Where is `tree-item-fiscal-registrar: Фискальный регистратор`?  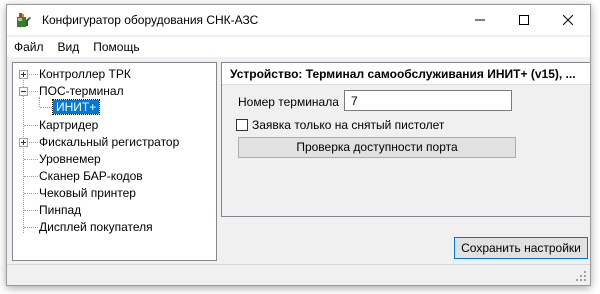
tree-item-fiscal-registrar: Фискальный регистратор is located at coordinates (109, 142).